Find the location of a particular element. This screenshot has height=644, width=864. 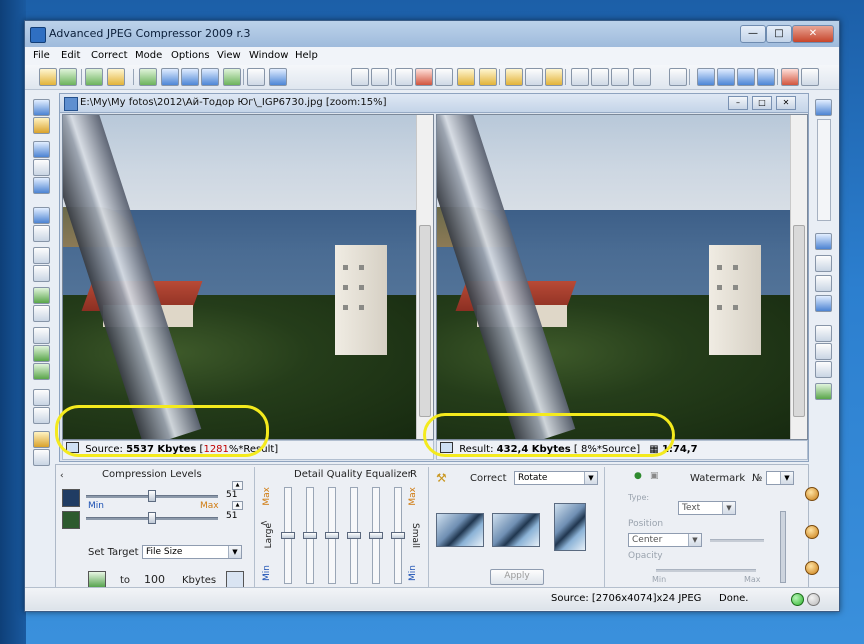

menu-correct: Correct is located at coordinates (109, 55).